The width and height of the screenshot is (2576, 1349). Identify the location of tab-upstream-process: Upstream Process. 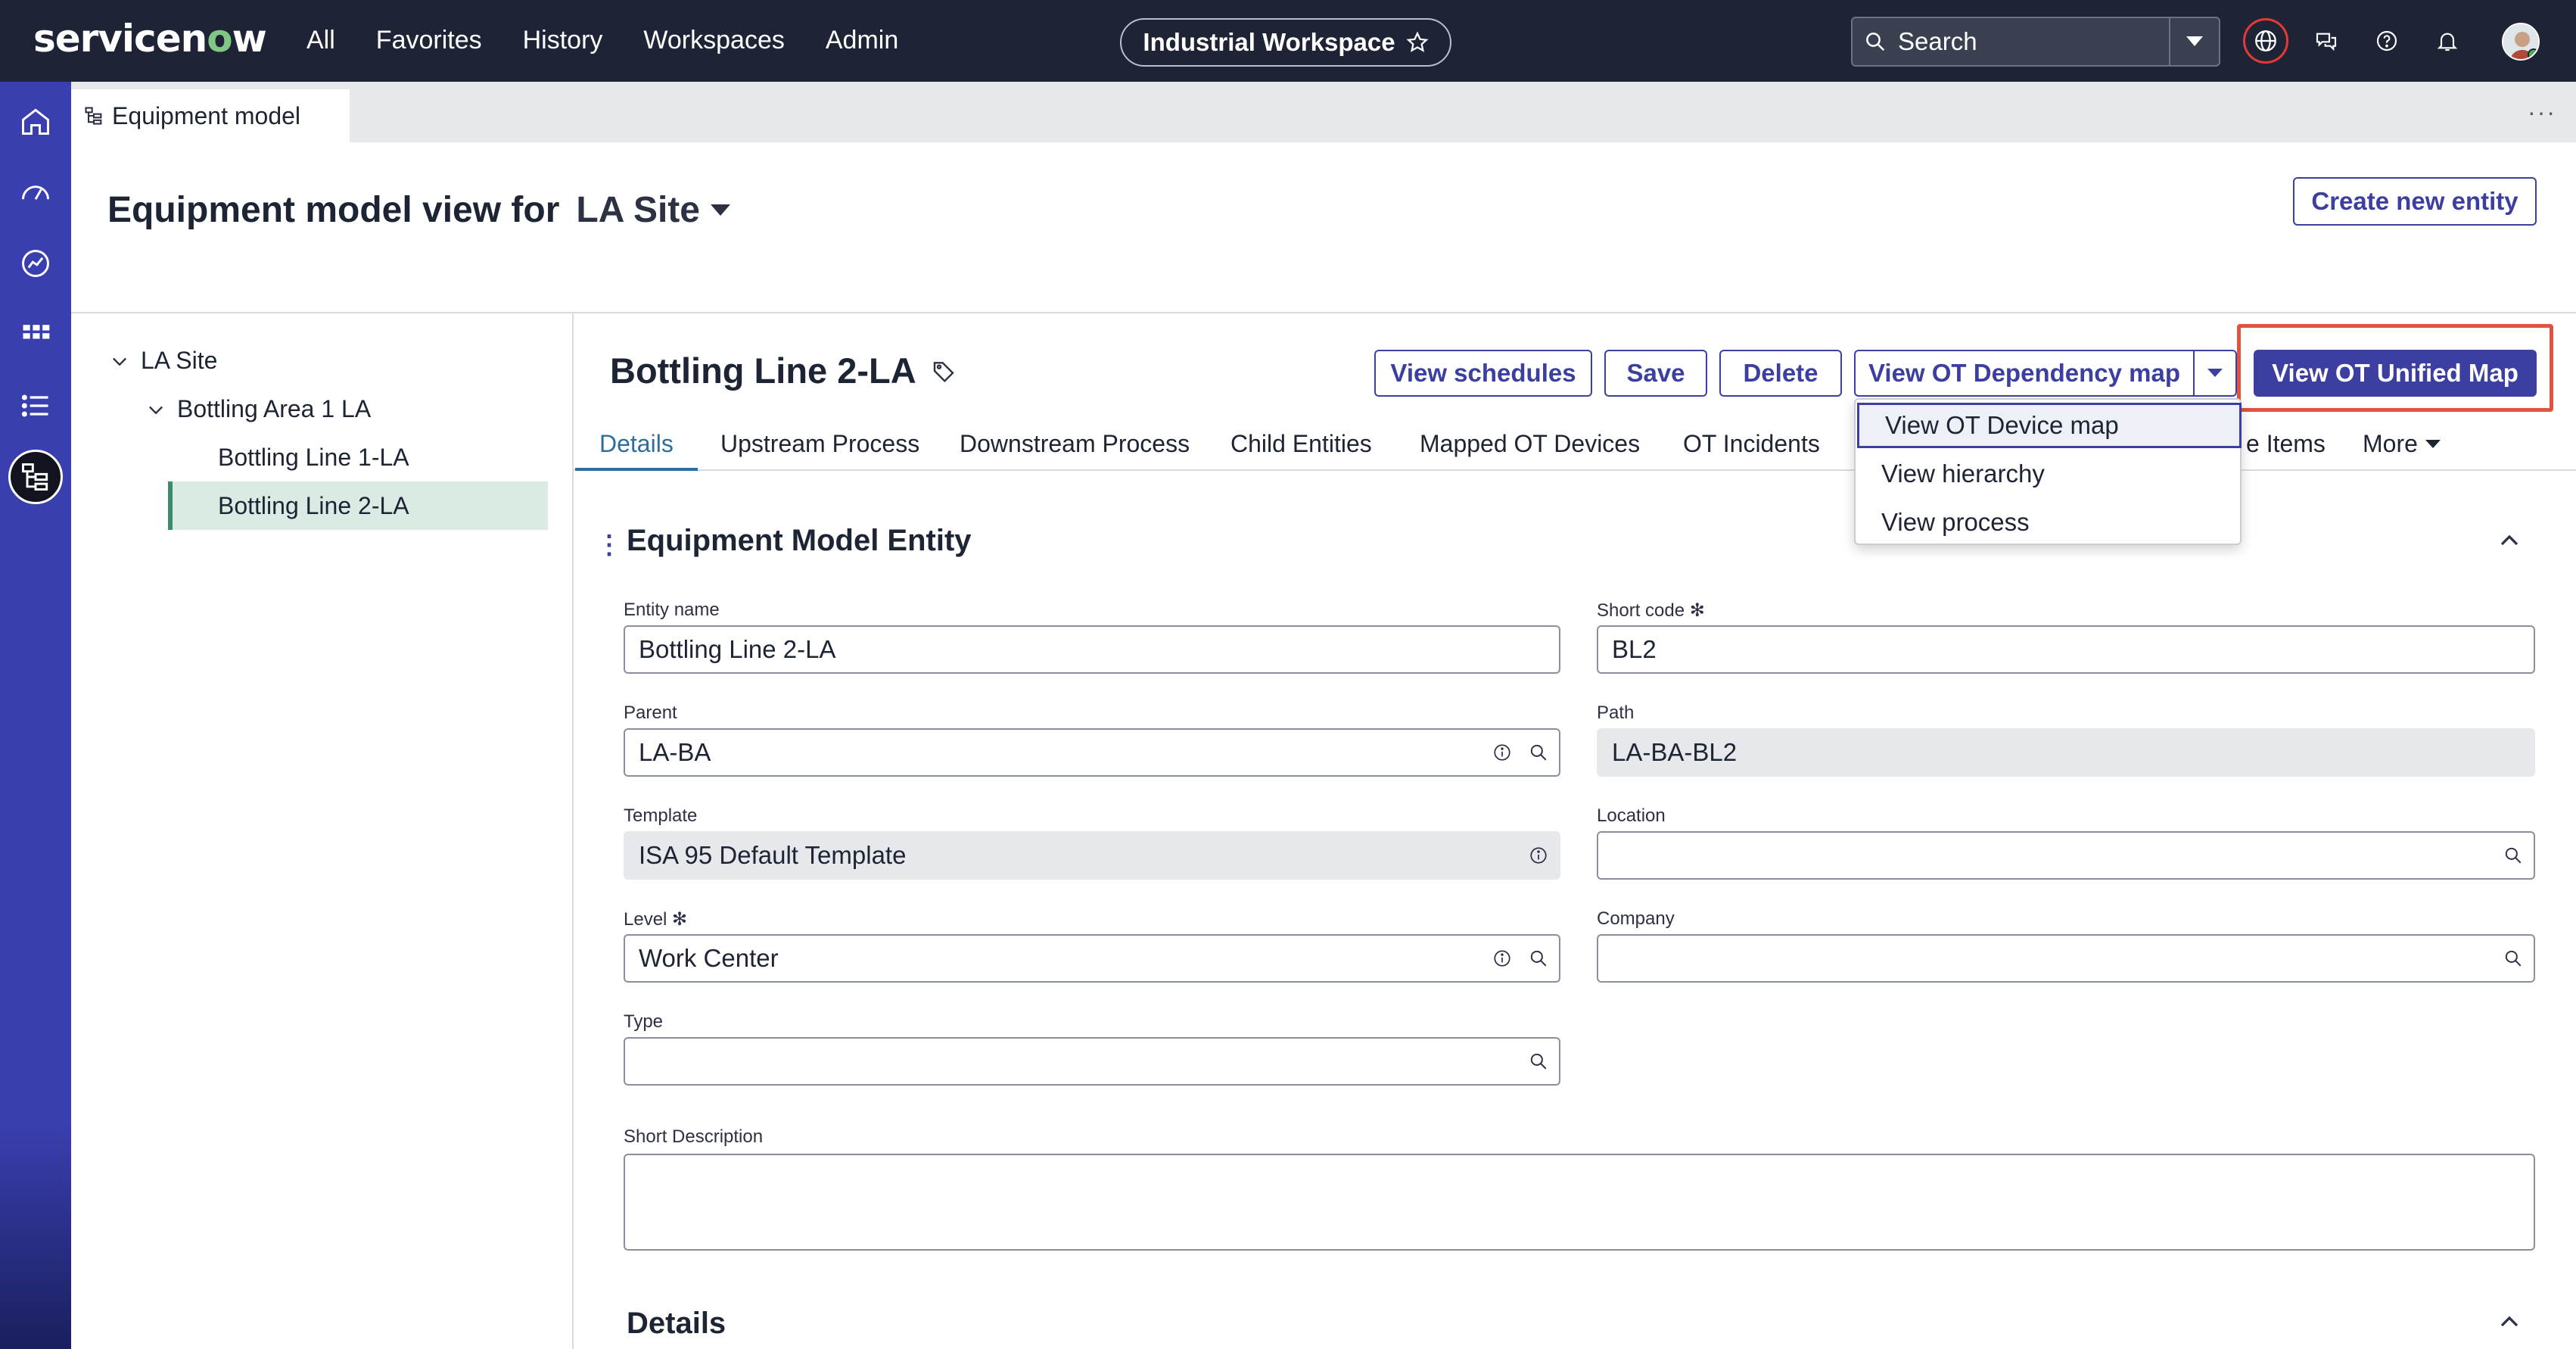
(819, 444).